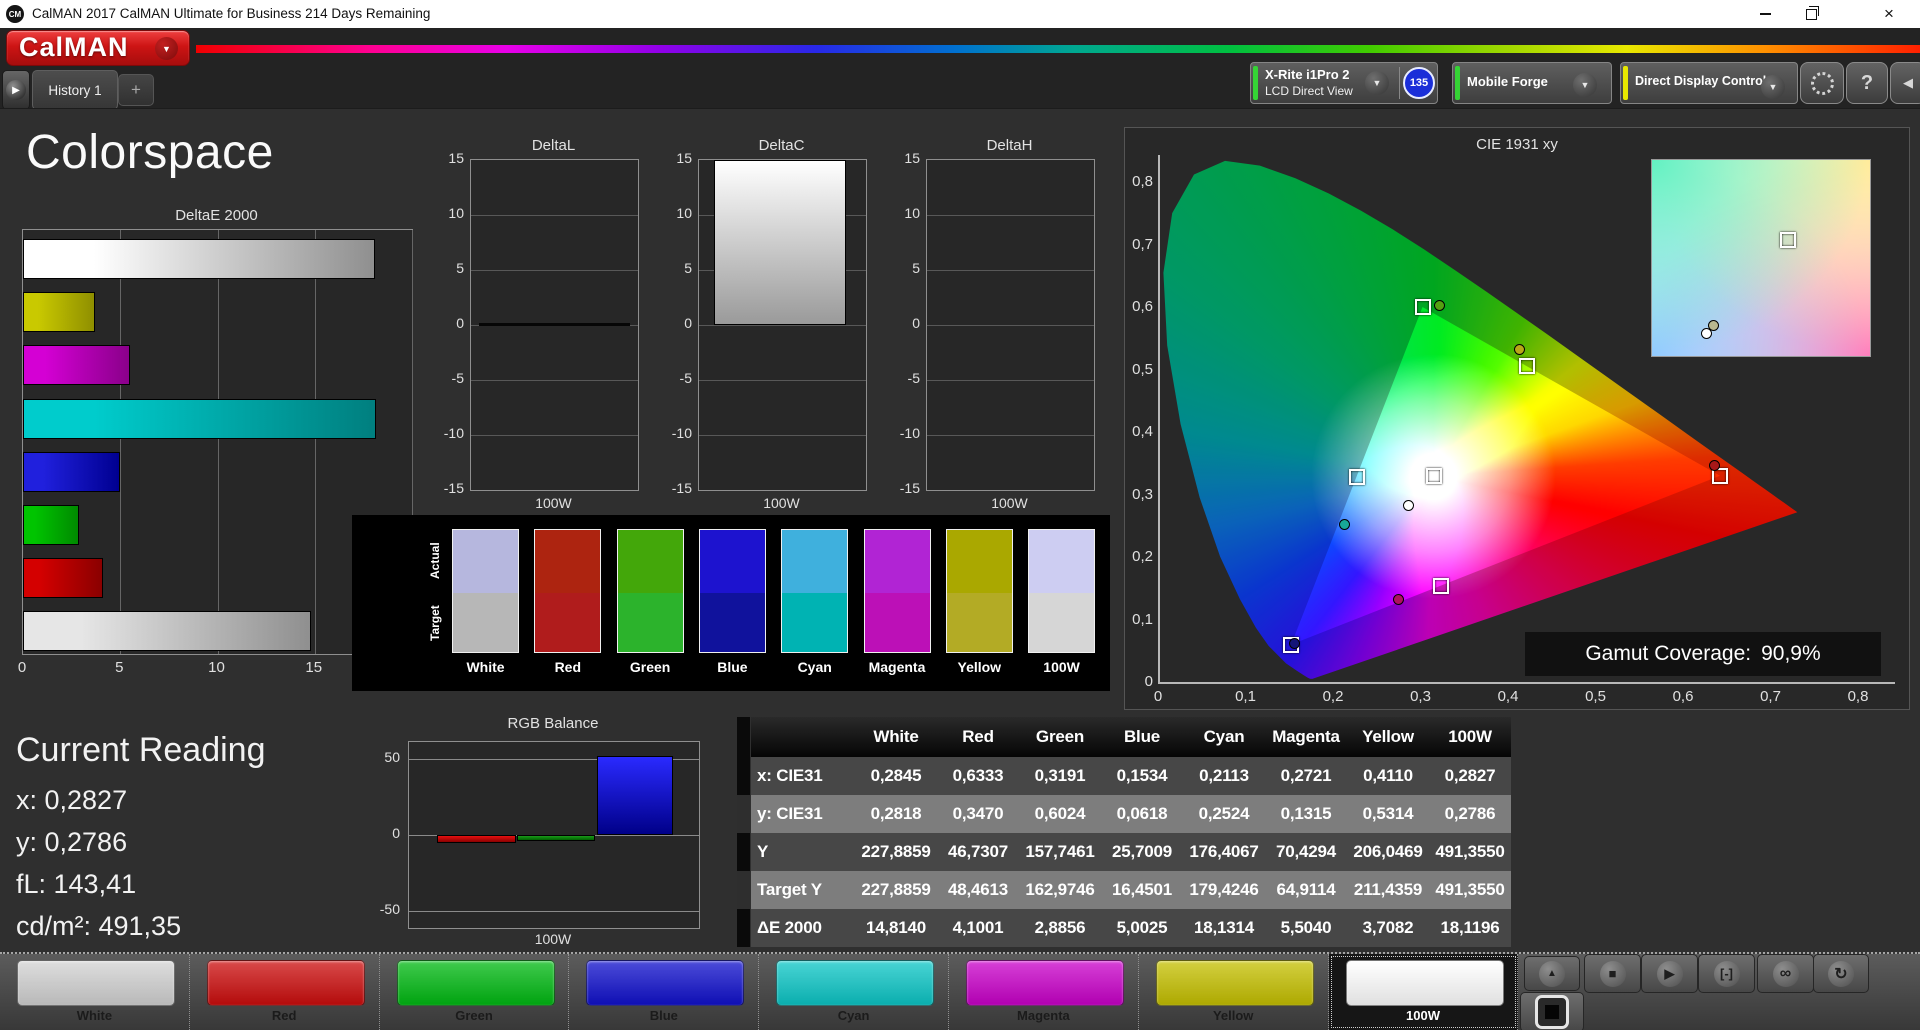 This screenshot has height=1030, width=1920. Describe the element at coordinates (1142, 619) in the screenshot. I see `cie-yaxis-tick-label: 0,1` at that location.